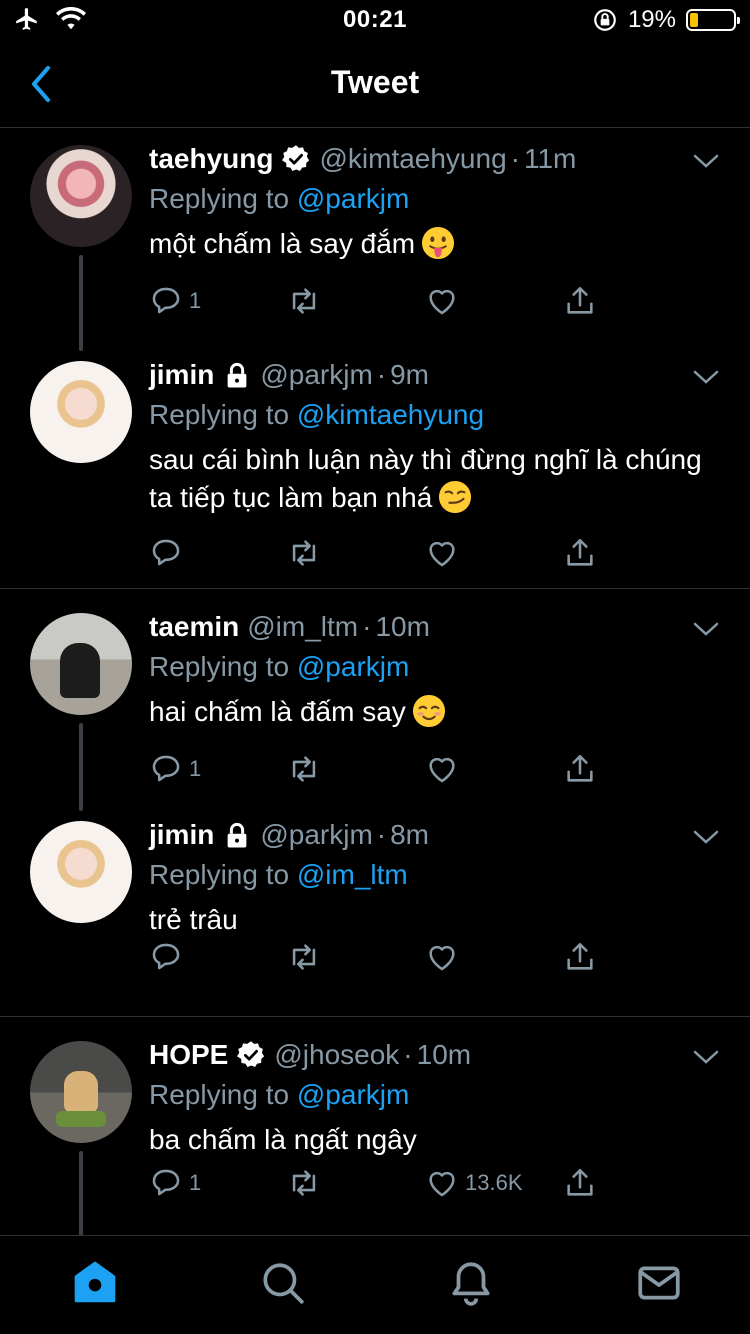  What do you see at coordinates (278, 874) in the screenshot?
I see `replying-to: Replying to @im_ltm` at bounding box center [278, 874].